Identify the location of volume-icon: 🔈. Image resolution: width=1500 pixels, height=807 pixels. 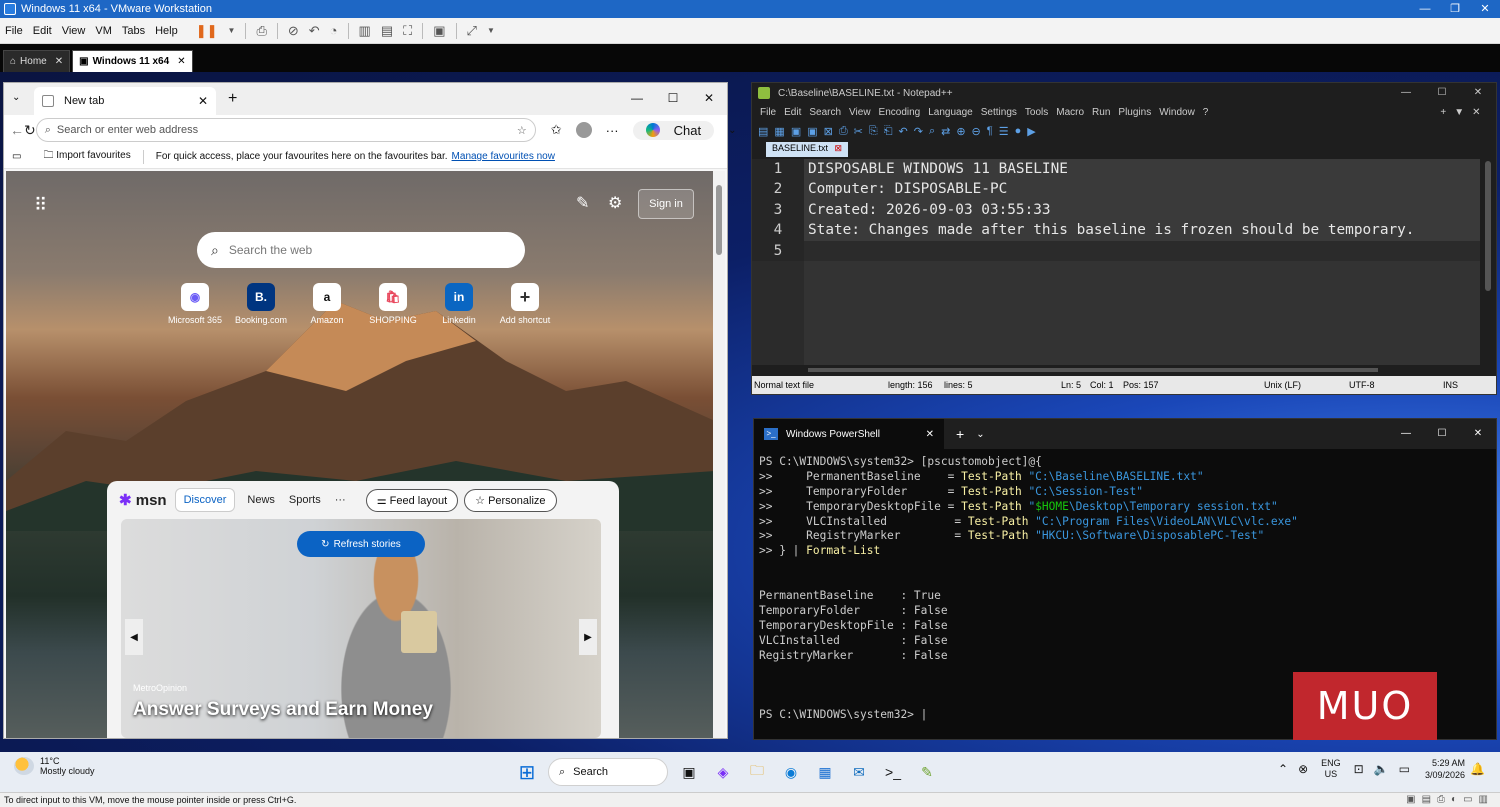
(1381, 769).